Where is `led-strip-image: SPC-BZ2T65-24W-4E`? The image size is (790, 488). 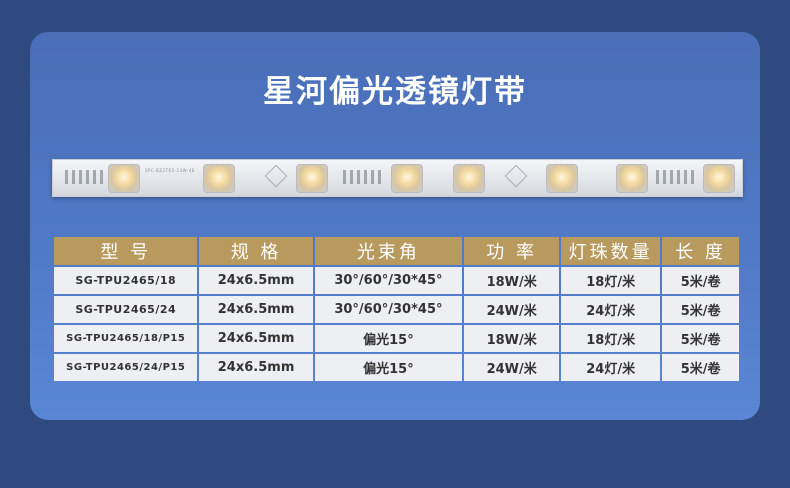
led-strip-image: SPC-BZ2T65-24W-4E is located at coordinates (397, 178).